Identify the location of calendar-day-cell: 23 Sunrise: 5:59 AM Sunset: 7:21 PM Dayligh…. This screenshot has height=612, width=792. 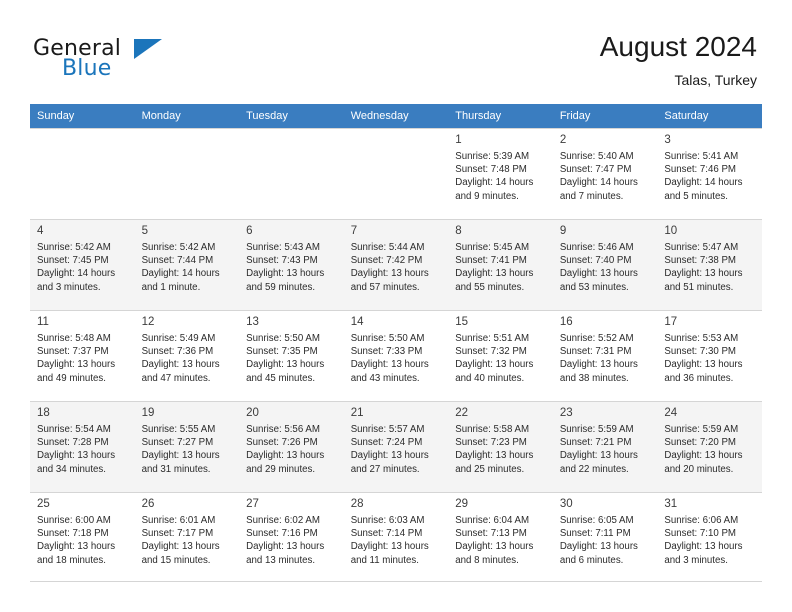
(605, 446).